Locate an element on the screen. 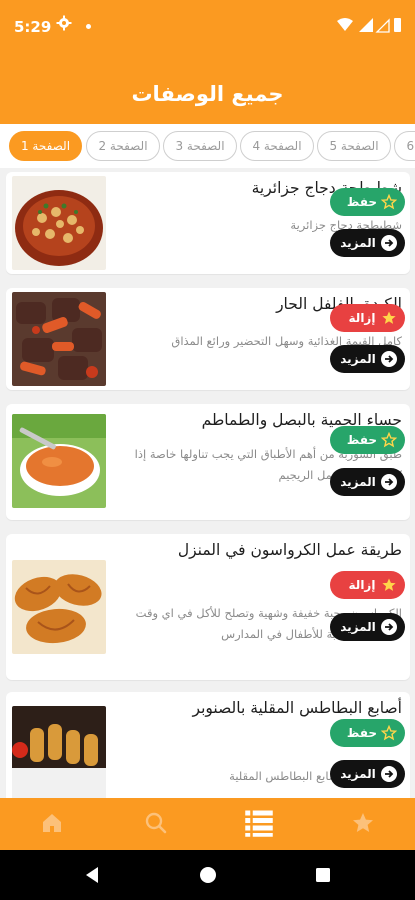 This screenshot has height=900, width=415. signal-icon is located at coordinates (366, 25).